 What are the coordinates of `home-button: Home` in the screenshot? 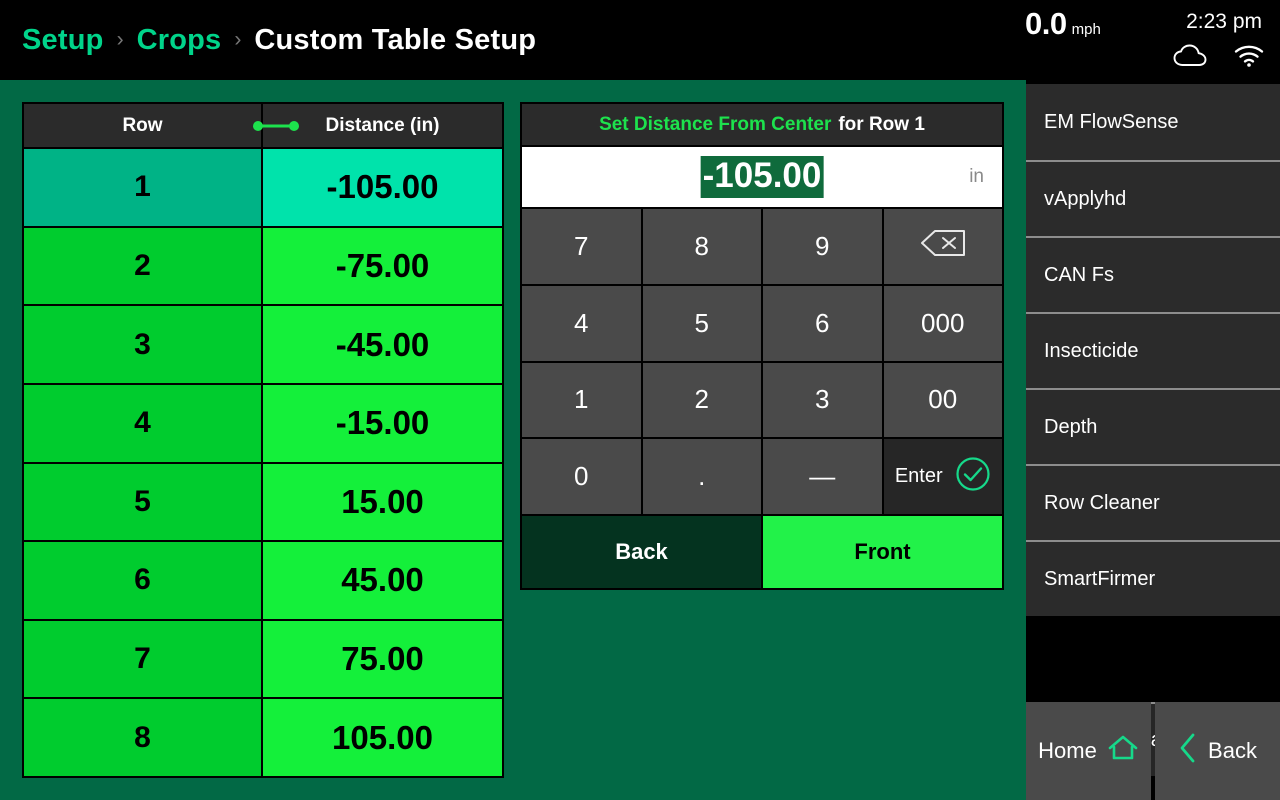 It's located at (1088, 751).